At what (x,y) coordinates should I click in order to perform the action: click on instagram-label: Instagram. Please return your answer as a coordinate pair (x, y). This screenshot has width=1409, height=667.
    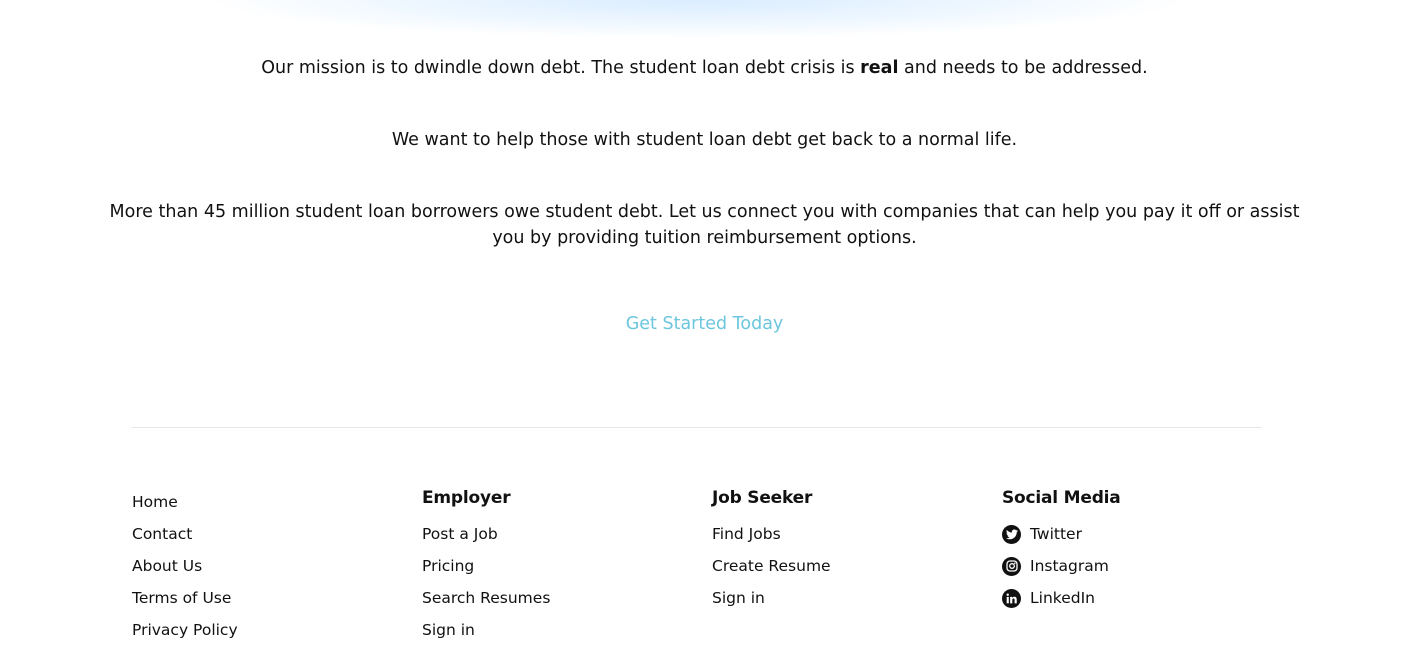
    Looking at the image, I should click on (1069, 566).